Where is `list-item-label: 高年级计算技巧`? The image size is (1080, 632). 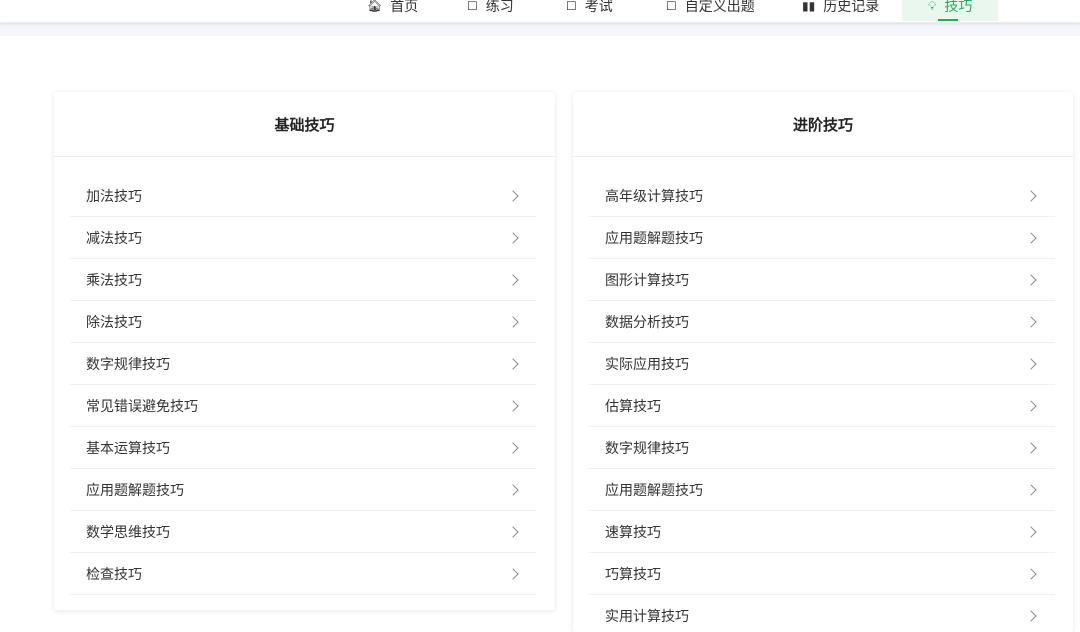
list-item-label: 高年级计算技巧 is located at coordinates (654, 196).